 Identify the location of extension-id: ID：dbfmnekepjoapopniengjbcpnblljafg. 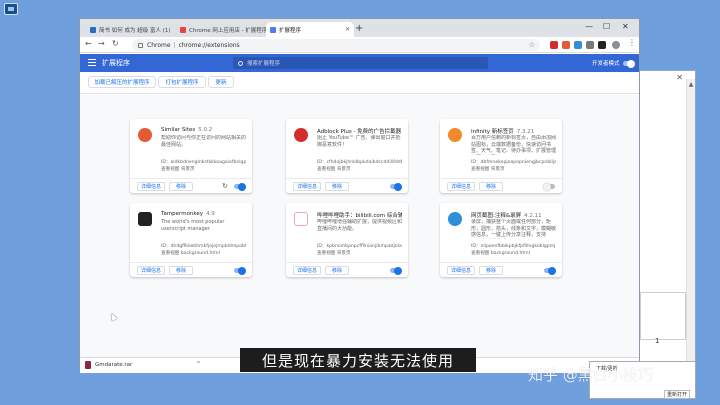
(513, 162).